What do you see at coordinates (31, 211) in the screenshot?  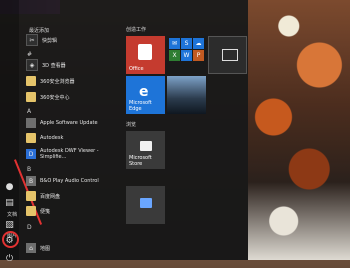 I see `sticky-notes-icon` at bounding box center [31, 211].